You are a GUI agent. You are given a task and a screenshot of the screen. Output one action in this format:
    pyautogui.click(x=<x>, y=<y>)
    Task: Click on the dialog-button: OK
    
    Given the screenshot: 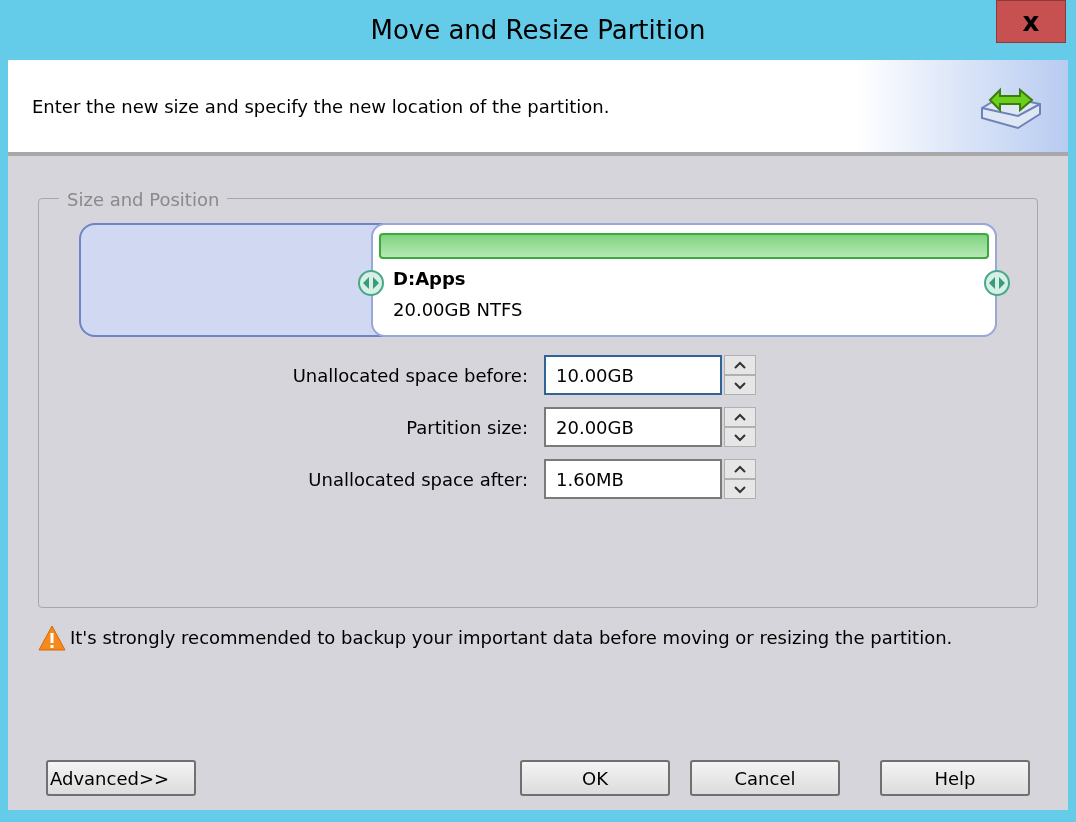 What is the action you would take?
    pyautogui.click(x=595, y=778)
    